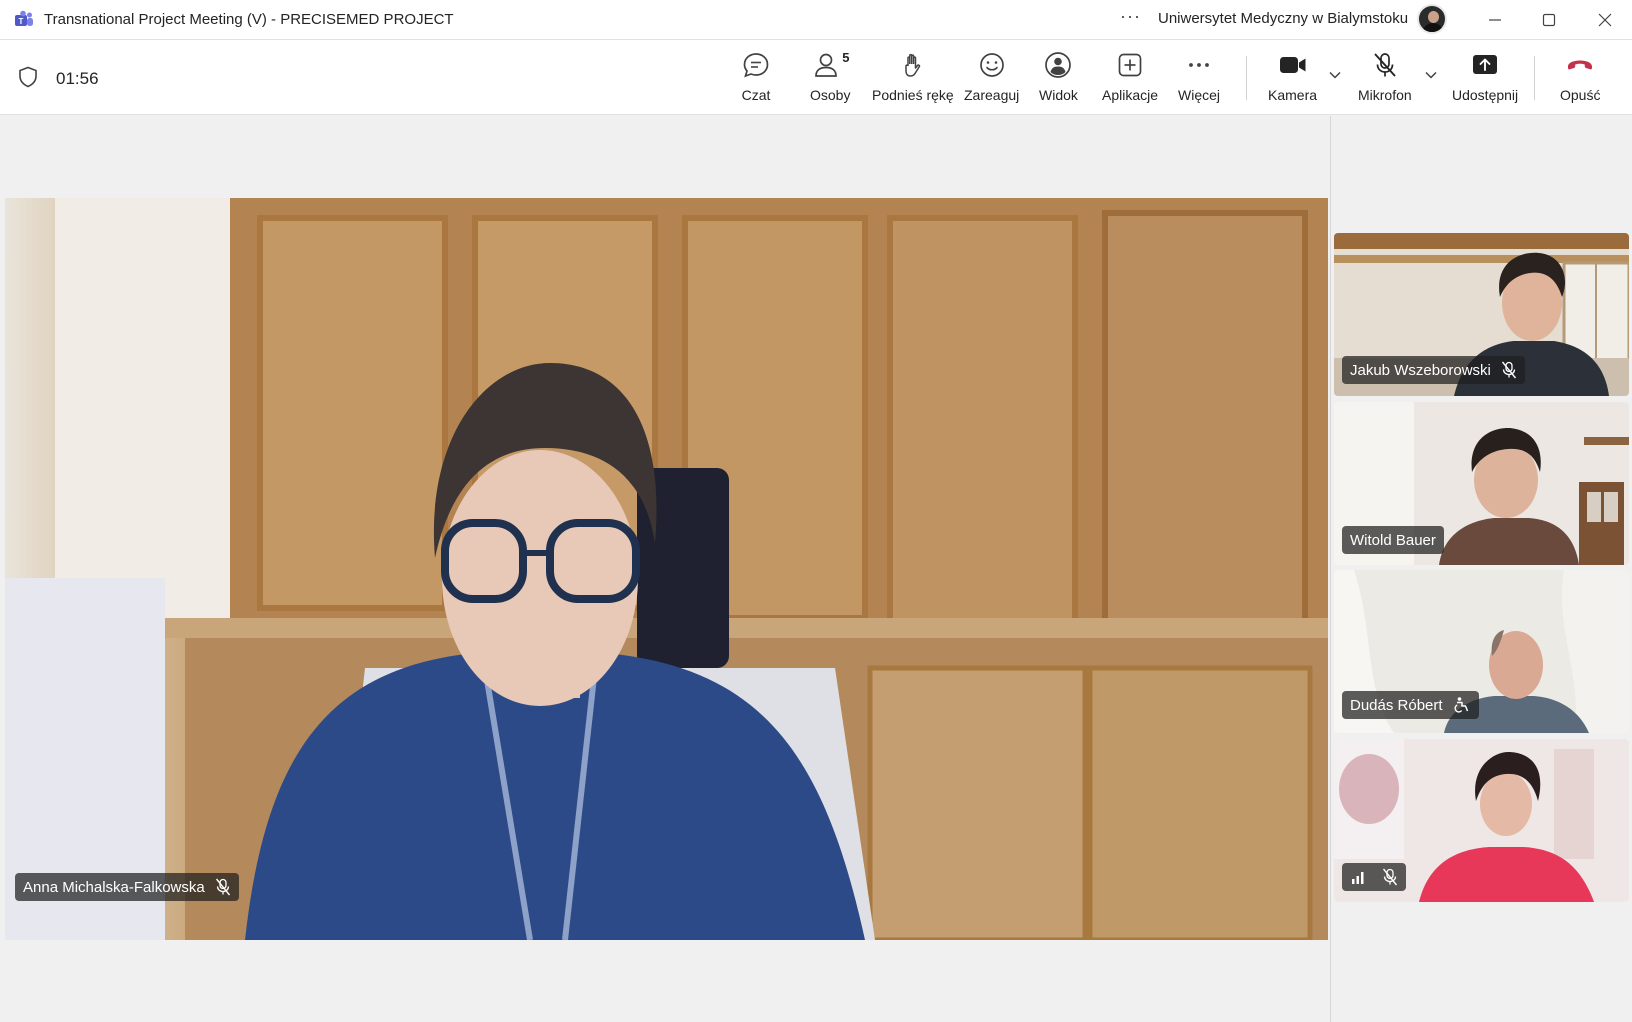  Describe the element at coordinates (1605, 20) in the screenshot. I see `close-icon` at that location.